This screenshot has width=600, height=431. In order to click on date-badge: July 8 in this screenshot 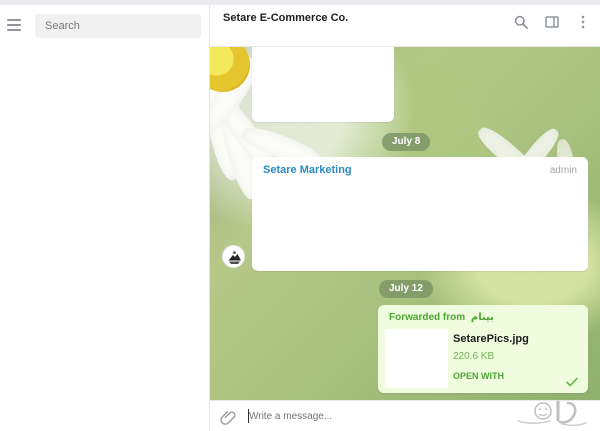, I will do `click(406, 142)`.